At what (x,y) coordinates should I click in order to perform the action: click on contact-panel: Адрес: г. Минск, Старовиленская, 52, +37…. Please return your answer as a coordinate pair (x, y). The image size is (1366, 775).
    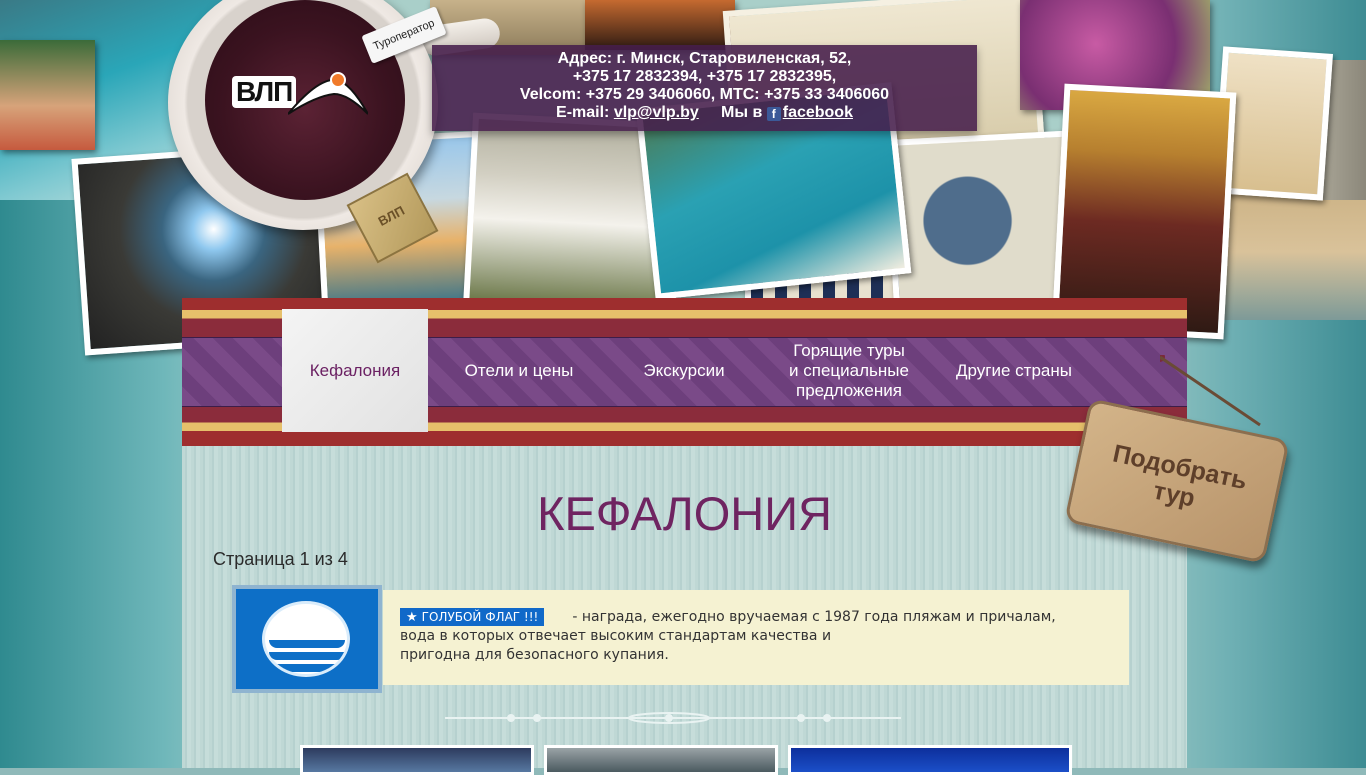
    Looking at the image, I should click on (704, 88).